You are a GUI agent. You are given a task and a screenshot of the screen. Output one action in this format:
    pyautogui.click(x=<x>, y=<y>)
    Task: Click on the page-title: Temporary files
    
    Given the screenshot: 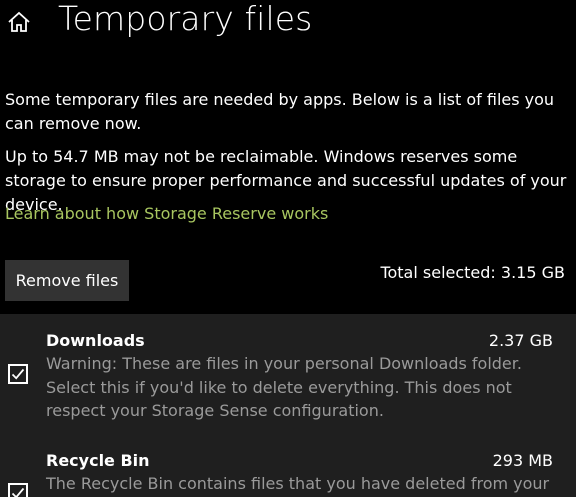 What is the action you would take?
    pyautogui.click(x=185, y=19)
    